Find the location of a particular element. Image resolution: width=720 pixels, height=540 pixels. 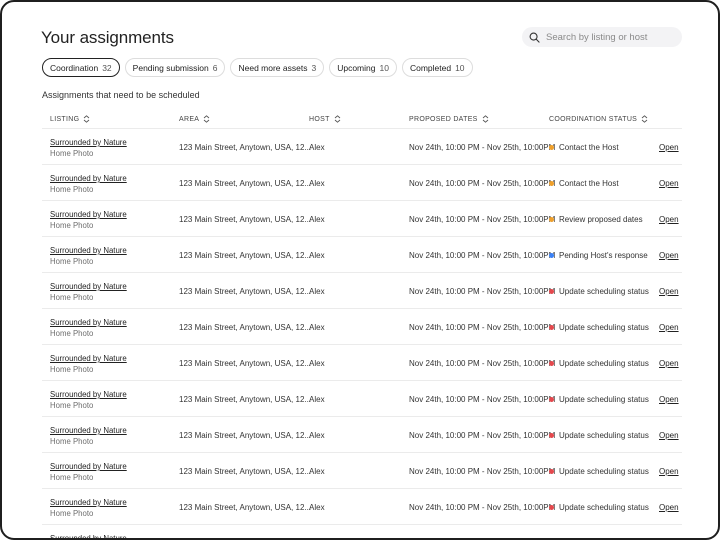

column-label: HOST is located at coordinates (319, 119).